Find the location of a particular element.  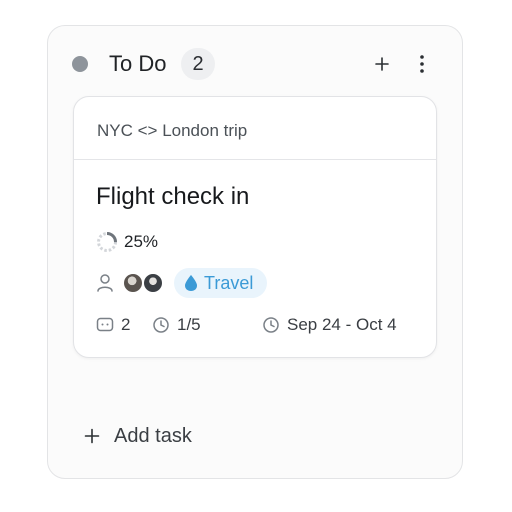

task-count-badge: 2 is located at coordinates (198, 64).